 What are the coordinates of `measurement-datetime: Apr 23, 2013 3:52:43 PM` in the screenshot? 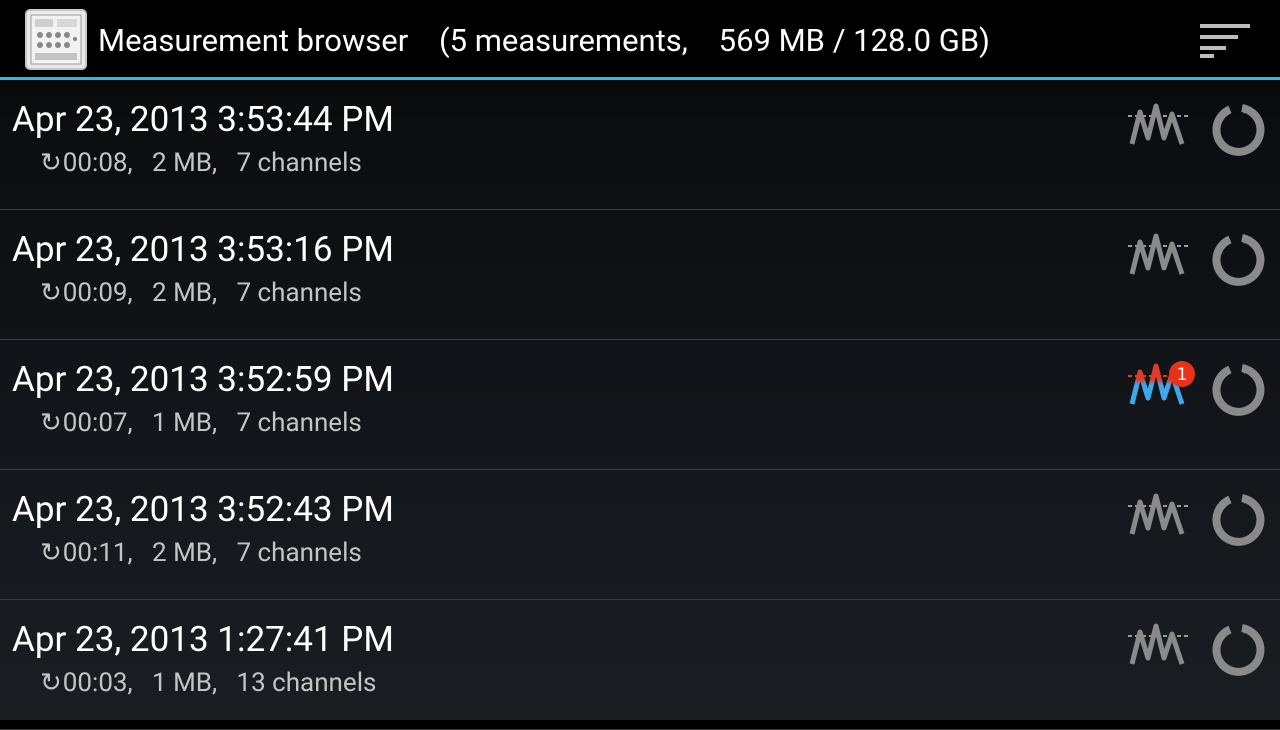 It's located at (203, 509).